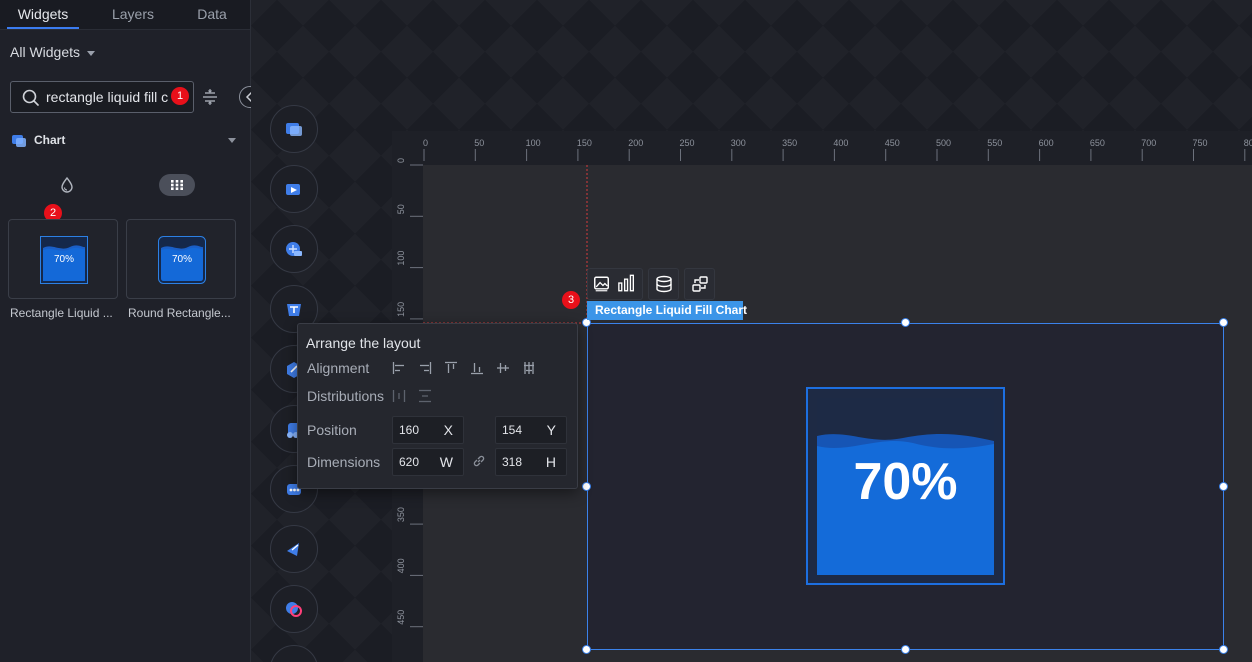 This screenshot has height=662, width=1252. What do you see at coordinates (332, 430) in the screenshot?
I see `position-label: Position` at bounding box center [332, 430].